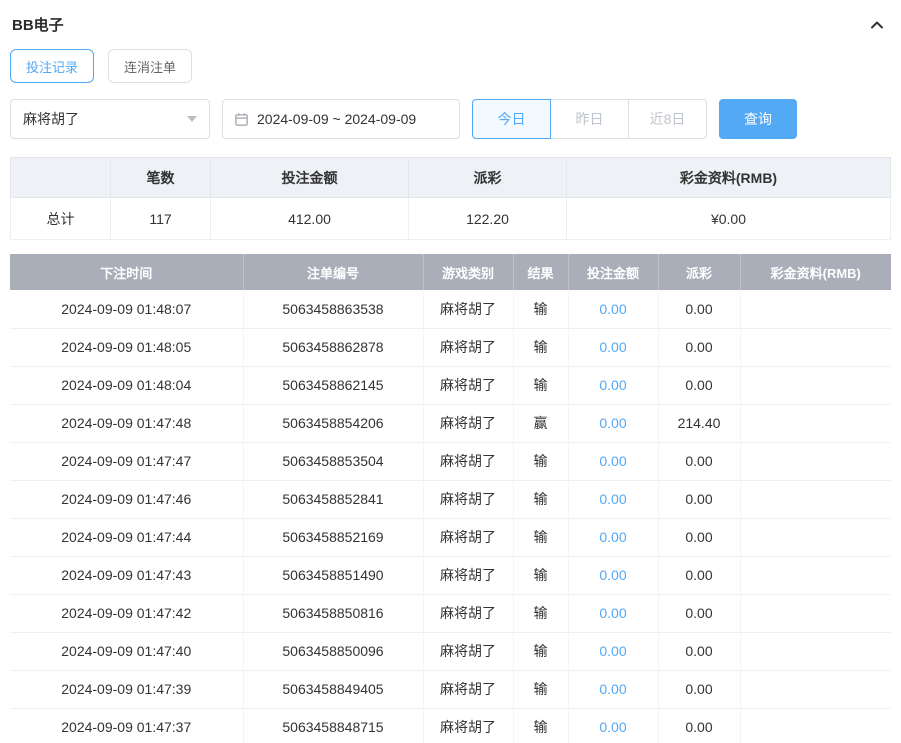 The width and height of the screenshot is (901, 743). What do you see at coordinates (758, 119) in the screenshot?
I see `search-button: 查询` at bounding box center [758, 119].